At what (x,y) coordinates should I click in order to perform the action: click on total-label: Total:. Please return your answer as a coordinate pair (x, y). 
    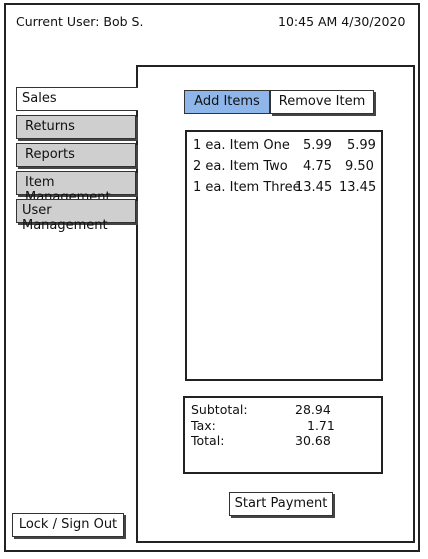
    Looking at the image, I should click on (208, 440).